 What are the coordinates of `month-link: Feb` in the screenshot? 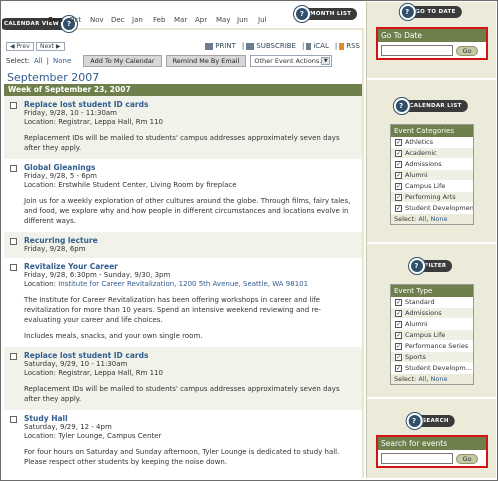 It's located at (163, 20).